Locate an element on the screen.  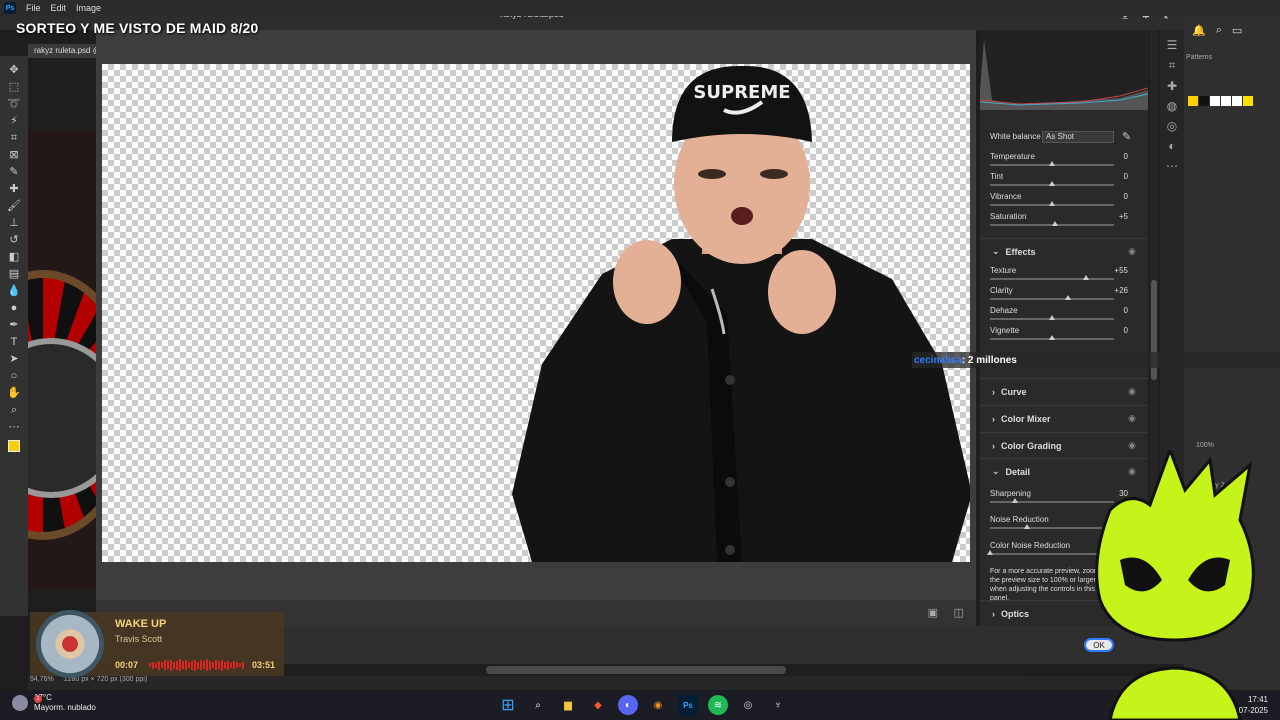
menu-image: Image is located at coordinates (88, 8).